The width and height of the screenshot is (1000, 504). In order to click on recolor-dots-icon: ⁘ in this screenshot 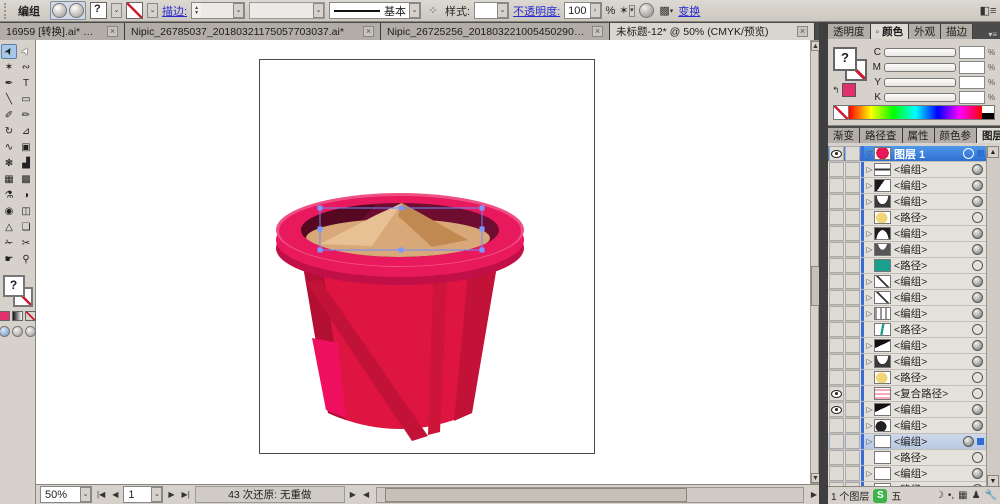, I will do `click(433, 11)`.